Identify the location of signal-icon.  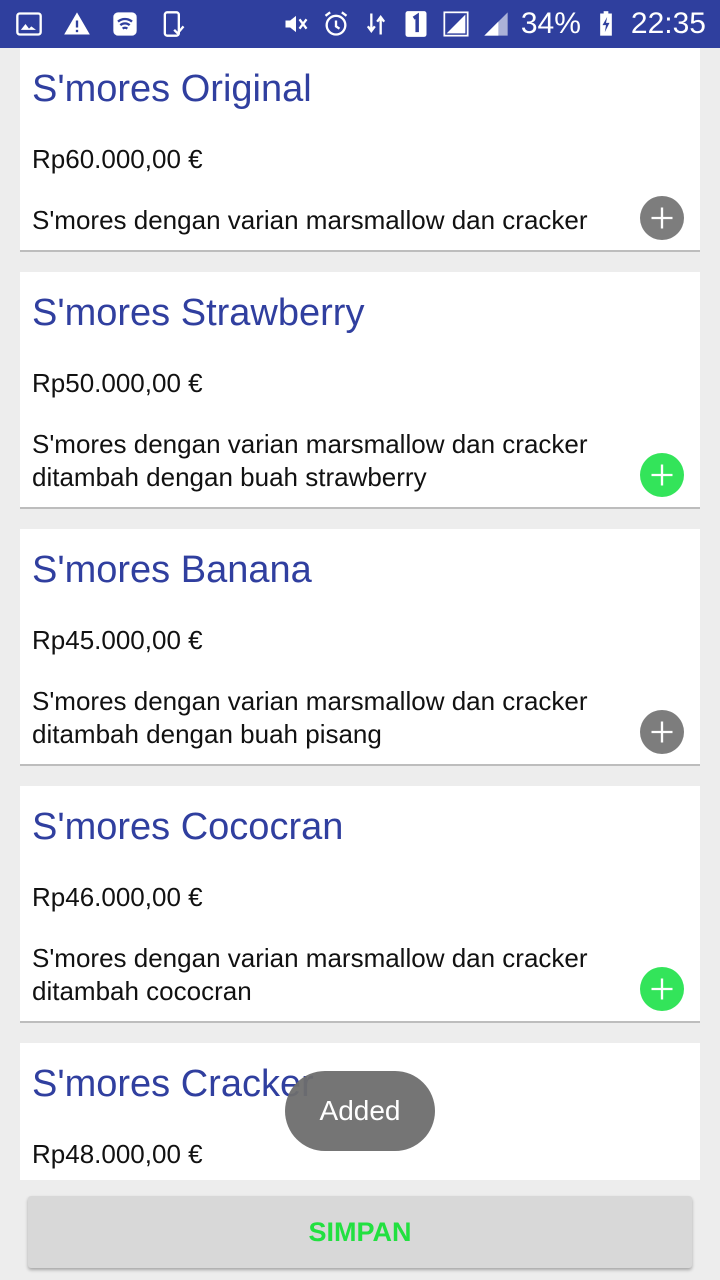
(456, 24).